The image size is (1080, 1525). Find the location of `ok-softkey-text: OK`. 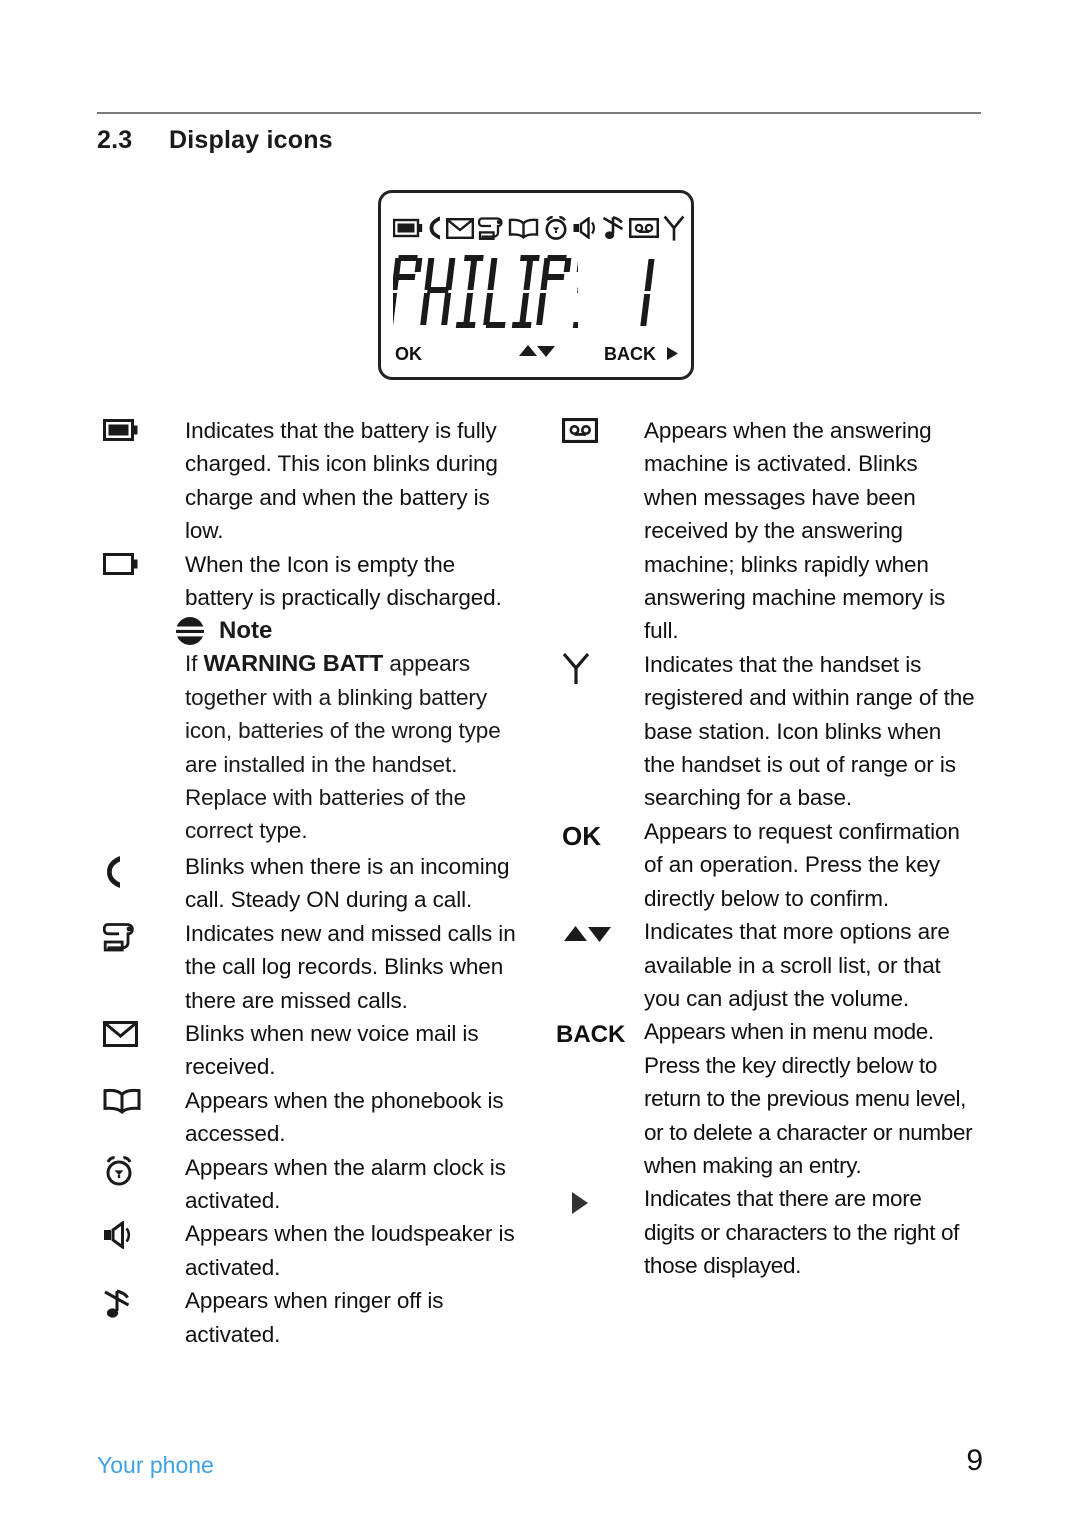

ok-softkey-text: OK is located at coordinates (581, 835).